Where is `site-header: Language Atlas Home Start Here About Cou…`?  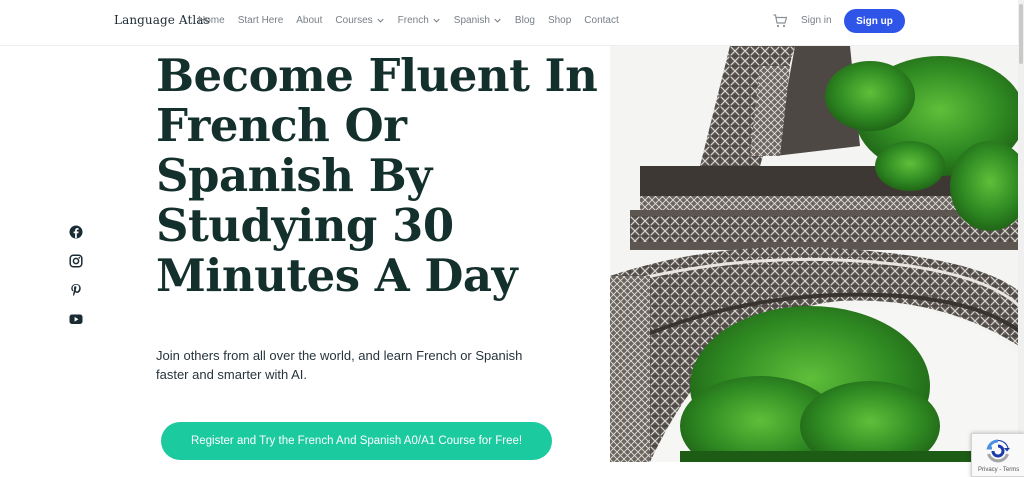 site-header: Language Atlas Home Start Here About Cou… is located at coordinates (512, 23).